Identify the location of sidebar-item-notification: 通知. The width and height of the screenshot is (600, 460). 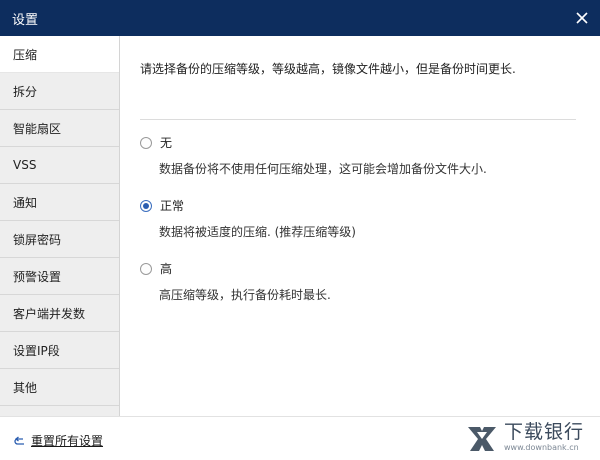
(59, 202).